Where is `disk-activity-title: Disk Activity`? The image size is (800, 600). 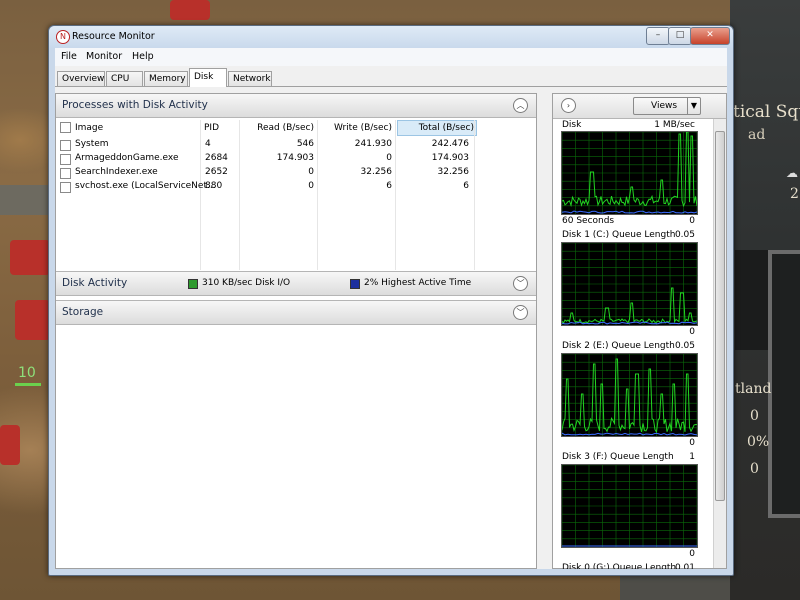
disk-activity-title: Disk Activity is located at coordinates (95, 283).